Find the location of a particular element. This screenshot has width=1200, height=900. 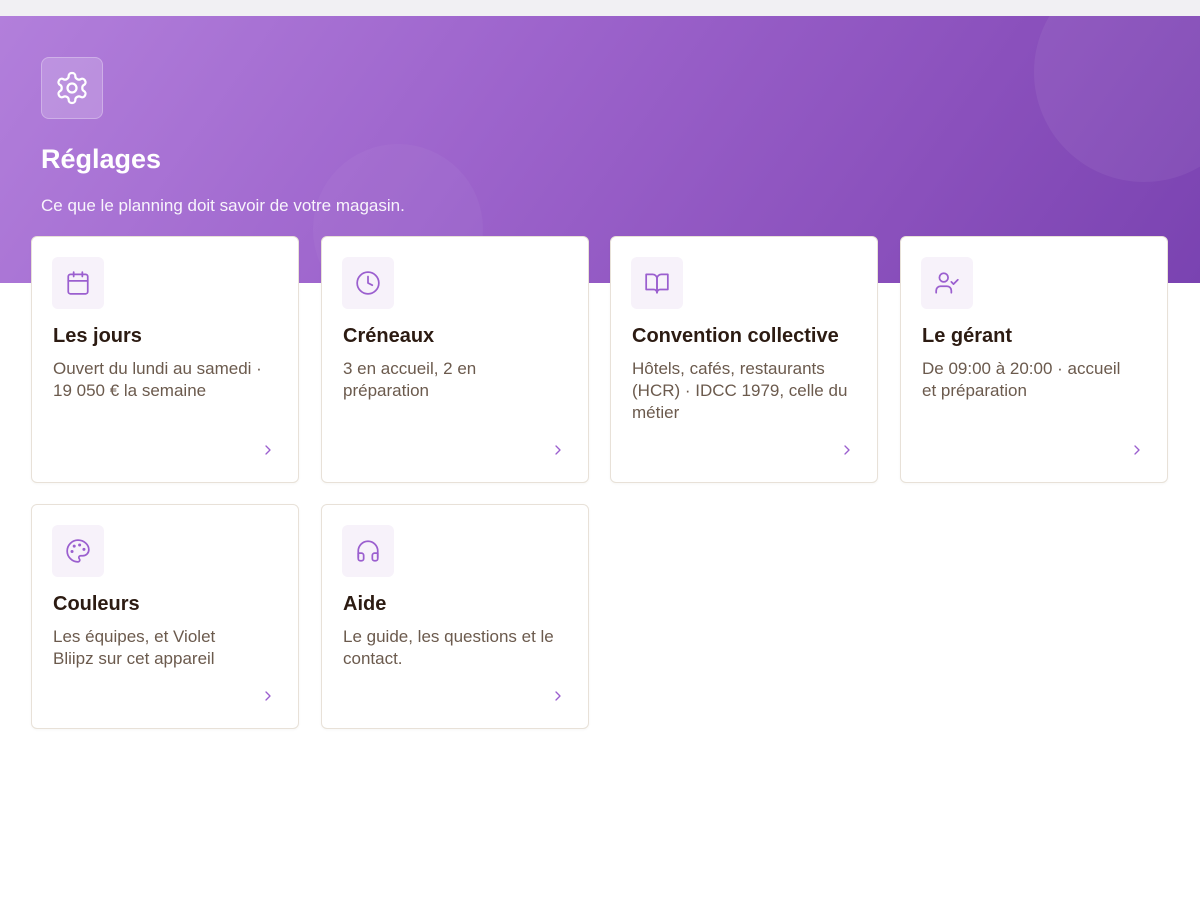

book-icon is located at coordinates (657, 283).